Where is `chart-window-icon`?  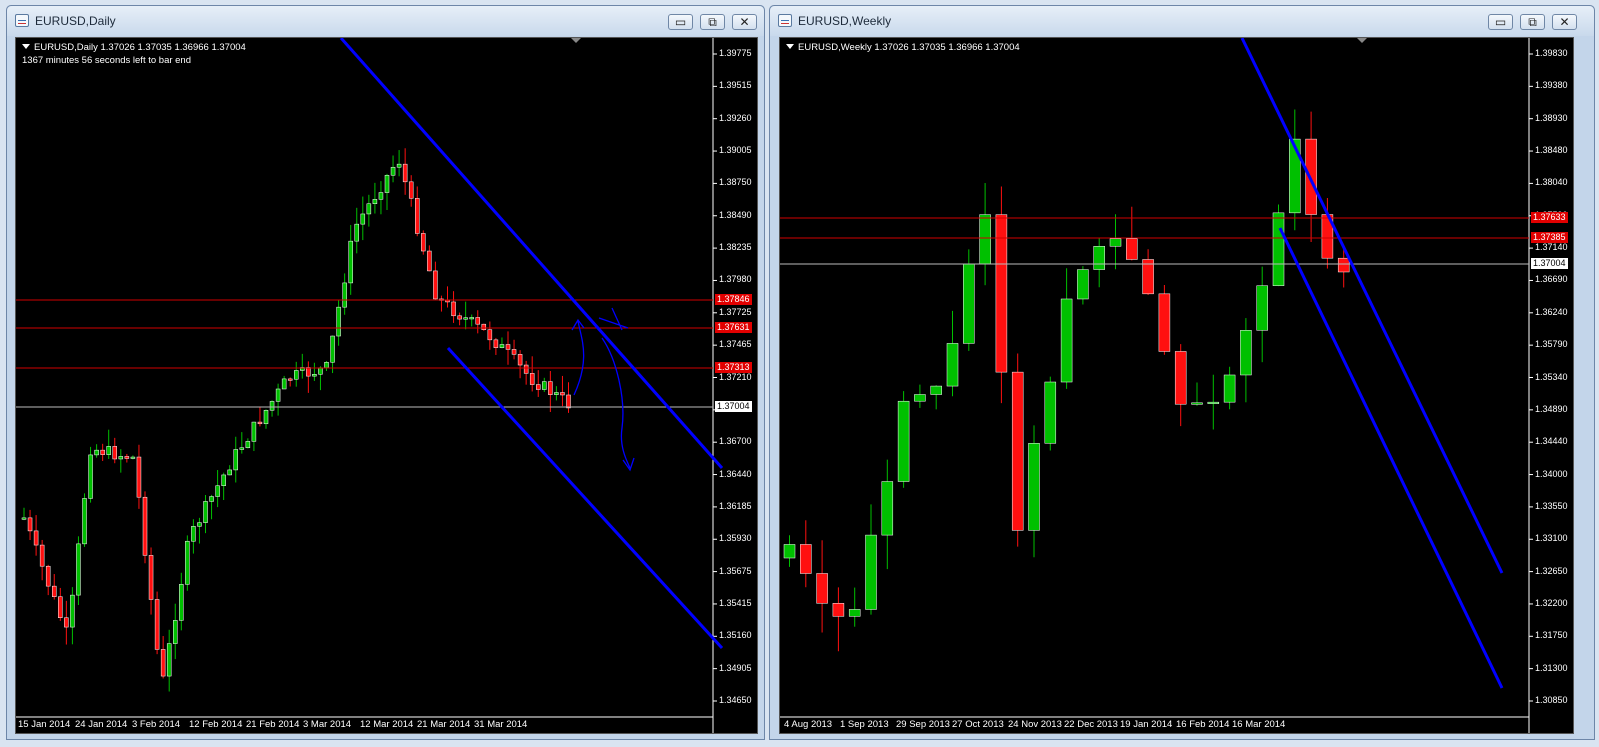
chart-window-icon is located at coordinates (22, 20).